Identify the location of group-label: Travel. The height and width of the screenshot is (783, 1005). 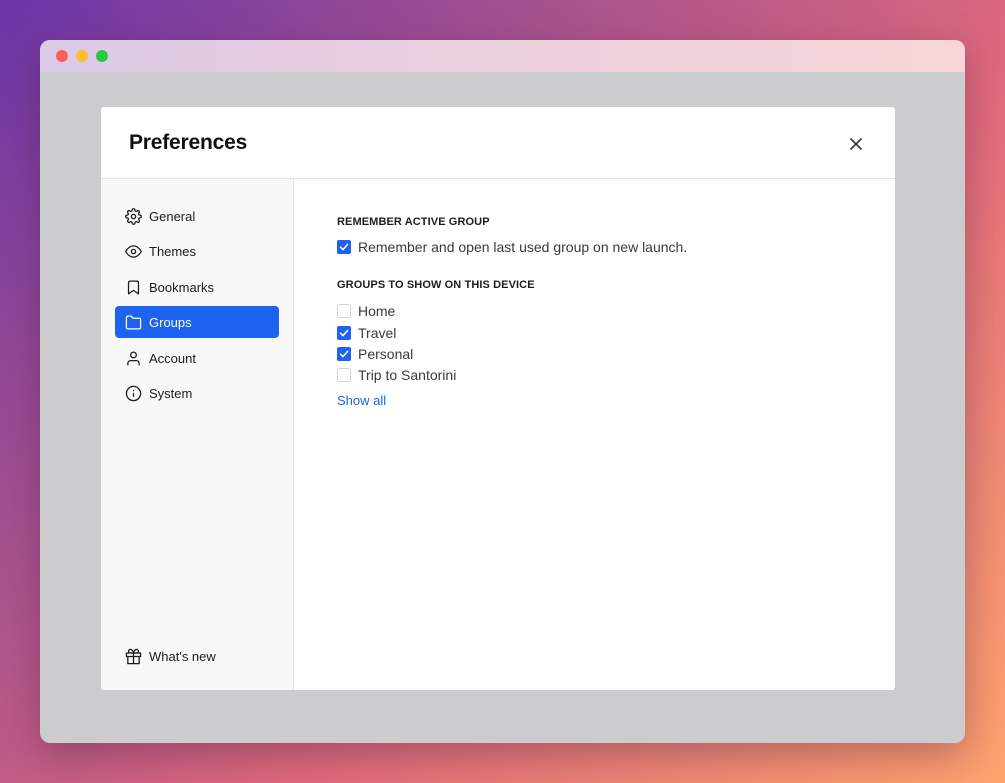
(377, 333).